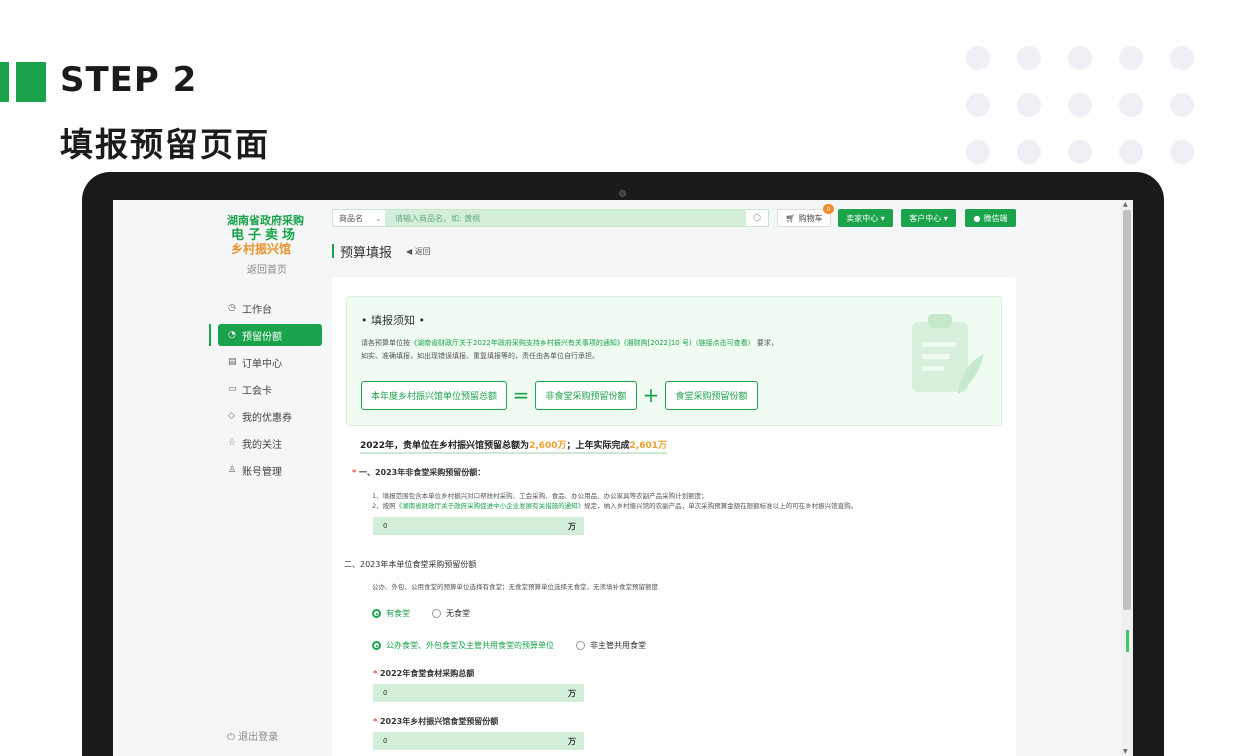  What do you see at coordinates (384, 506) in the screenshot?
I see `section1-note2-prefix: 2、按照` at bounding box center [384, 506].